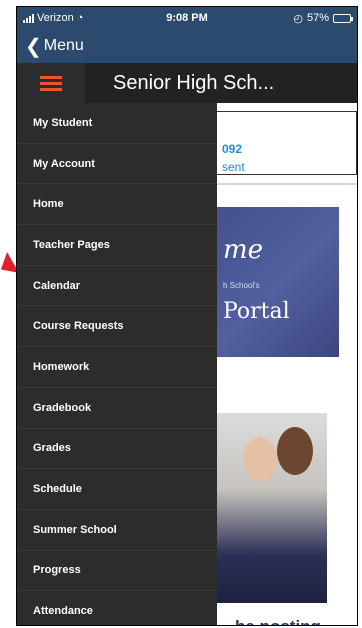 The image size is (362, 628). What do you see at coordinates (298, 18) in the screenshot?
I see `alarm-icon: ◴` at bounding box center [298, 18].